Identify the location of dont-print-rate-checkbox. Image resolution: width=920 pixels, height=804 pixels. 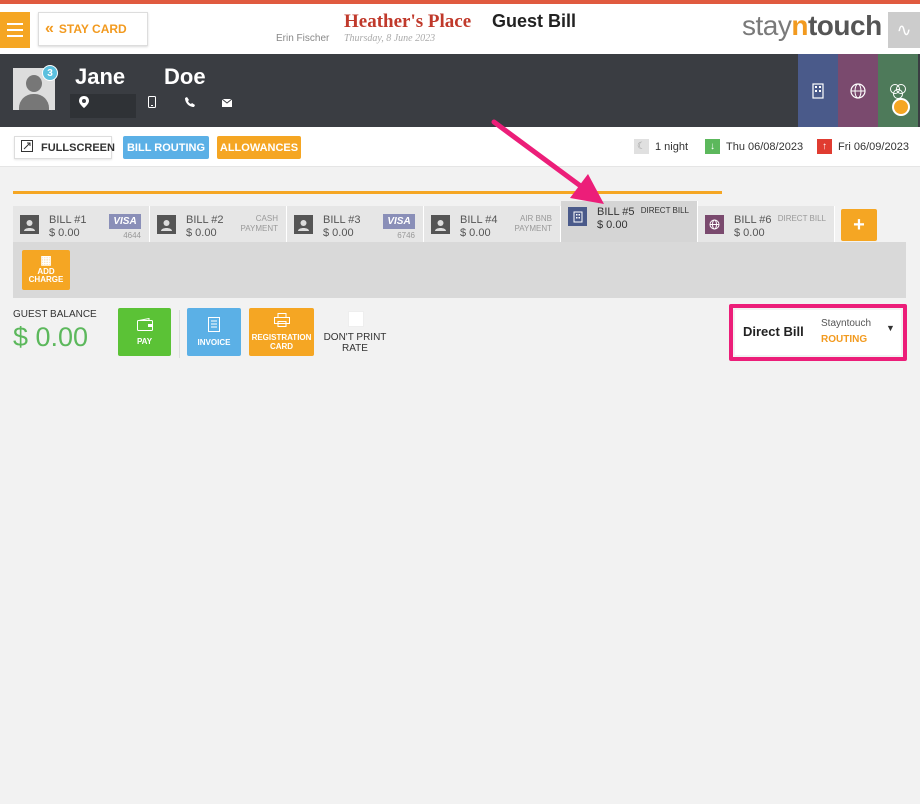
(356, 319).